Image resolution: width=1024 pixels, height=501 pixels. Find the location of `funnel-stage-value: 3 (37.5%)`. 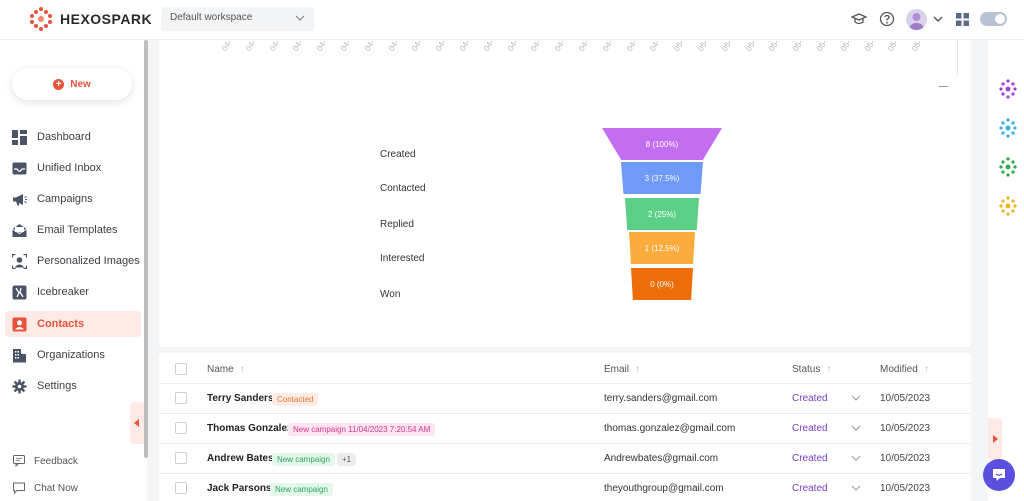

funnel-stage-value: 3 (37.5%) is located at coordinates (662, 178).